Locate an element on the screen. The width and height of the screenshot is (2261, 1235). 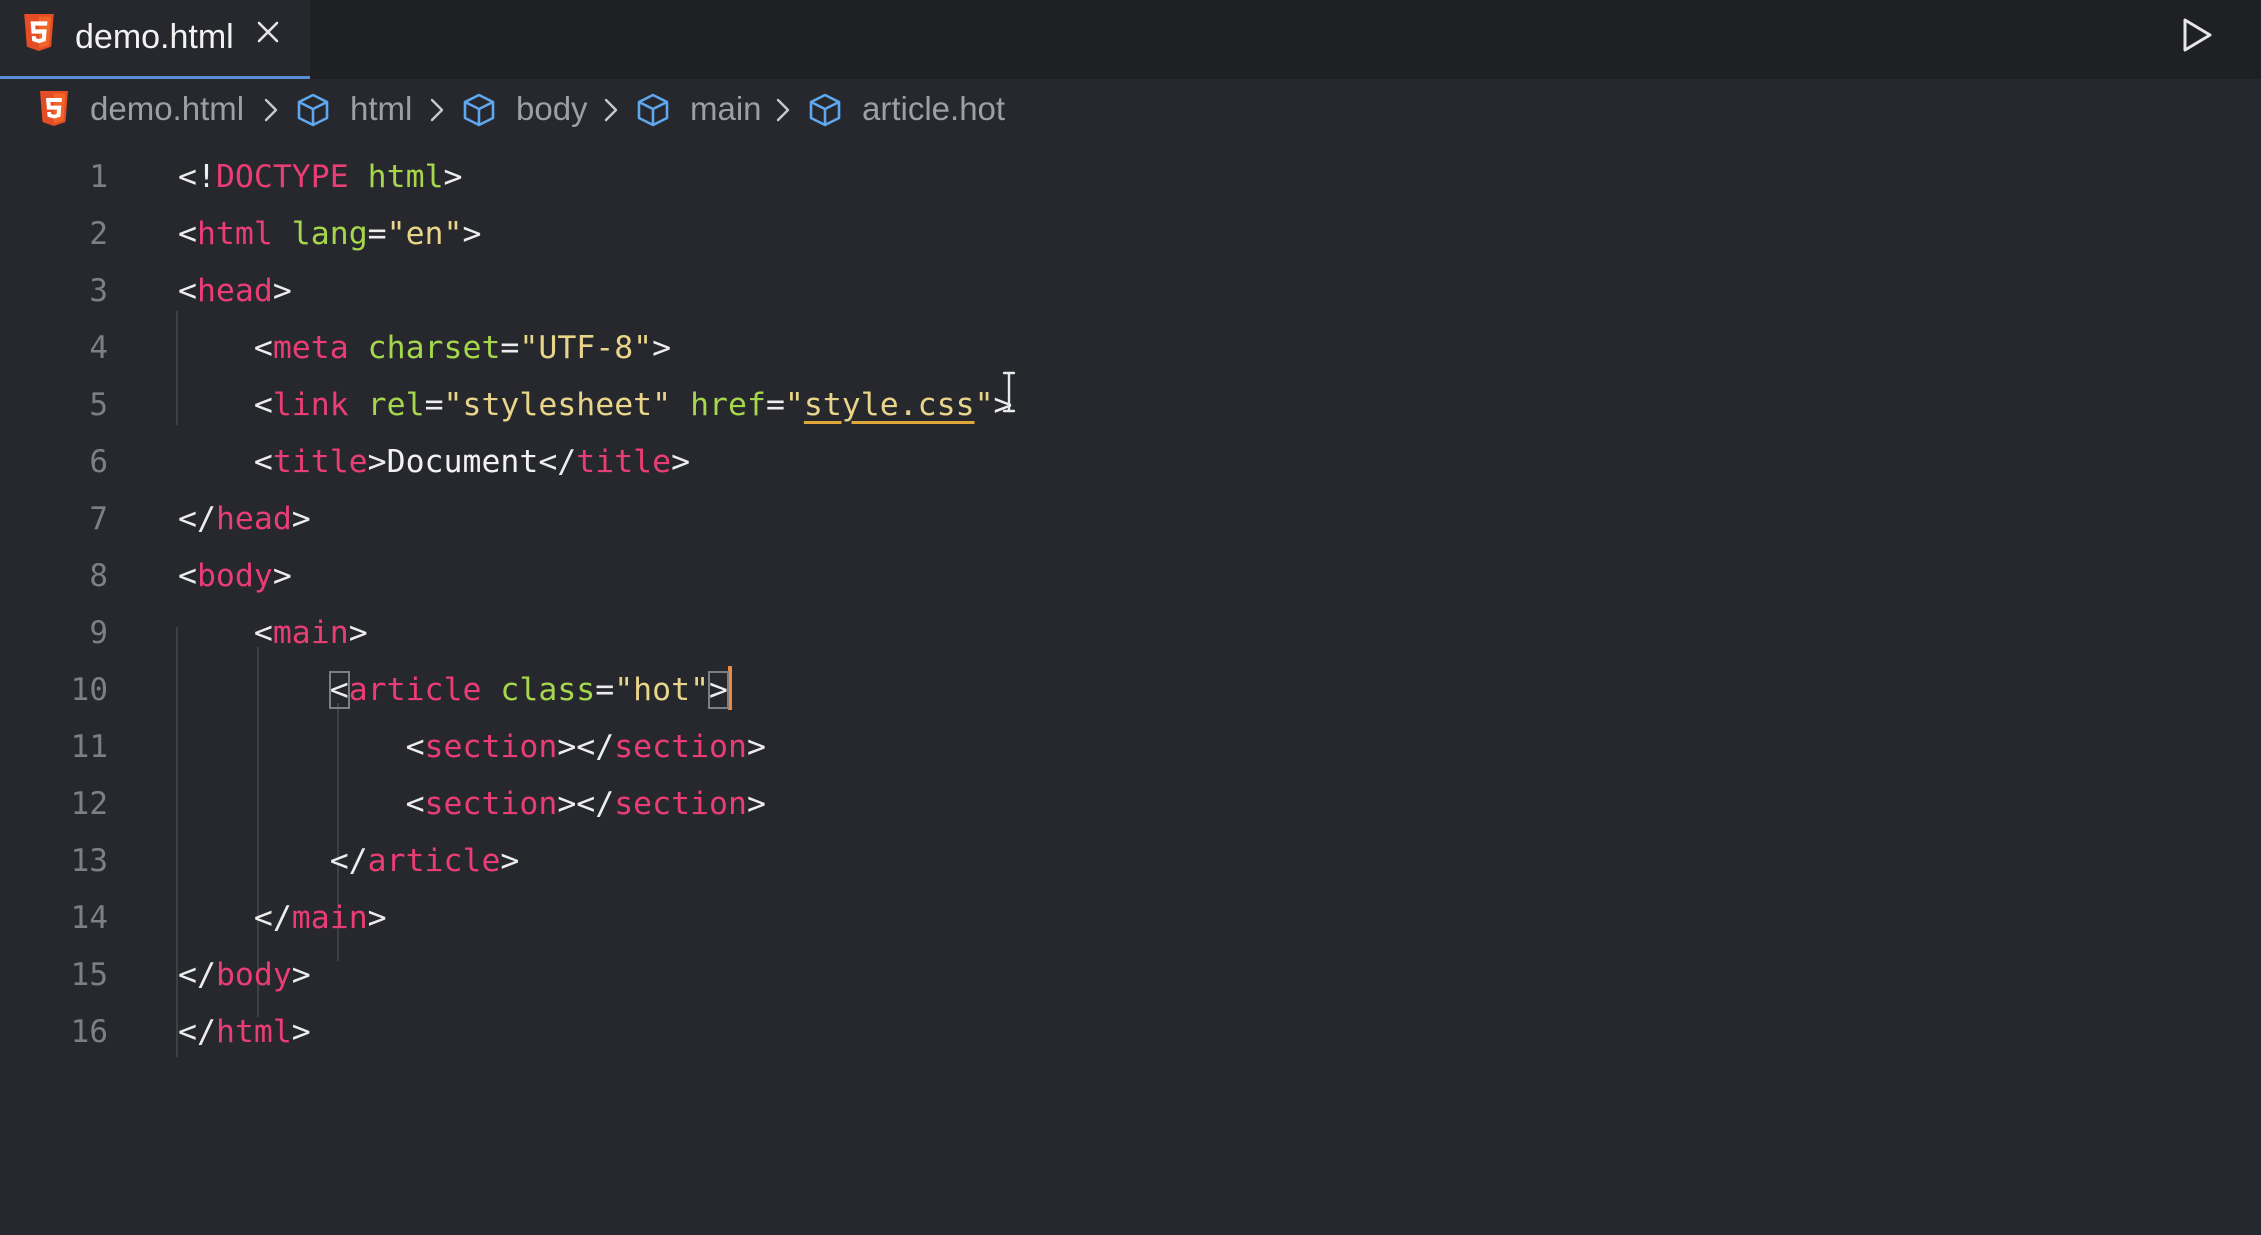
play-icon is located at coordinates (2196, 35).